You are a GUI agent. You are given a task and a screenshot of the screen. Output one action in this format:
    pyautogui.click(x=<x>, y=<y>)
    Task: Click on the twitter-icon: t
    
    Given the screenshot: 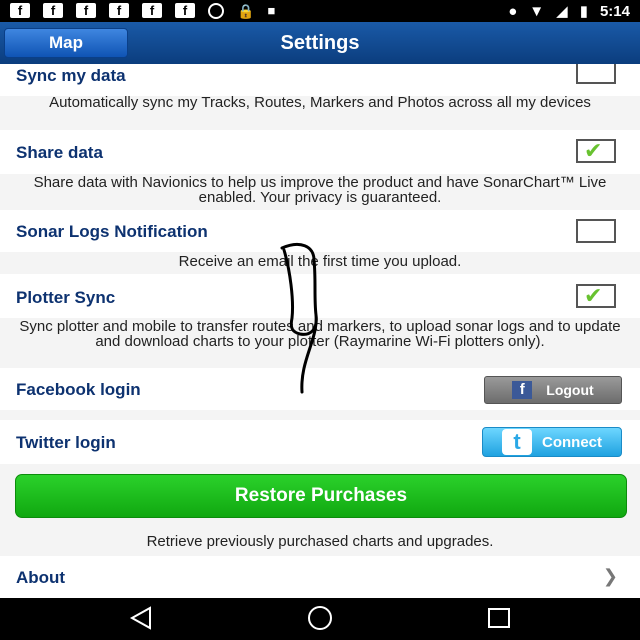 What is the action you would take?
    pyautogui.click(x=517, y=442)
    